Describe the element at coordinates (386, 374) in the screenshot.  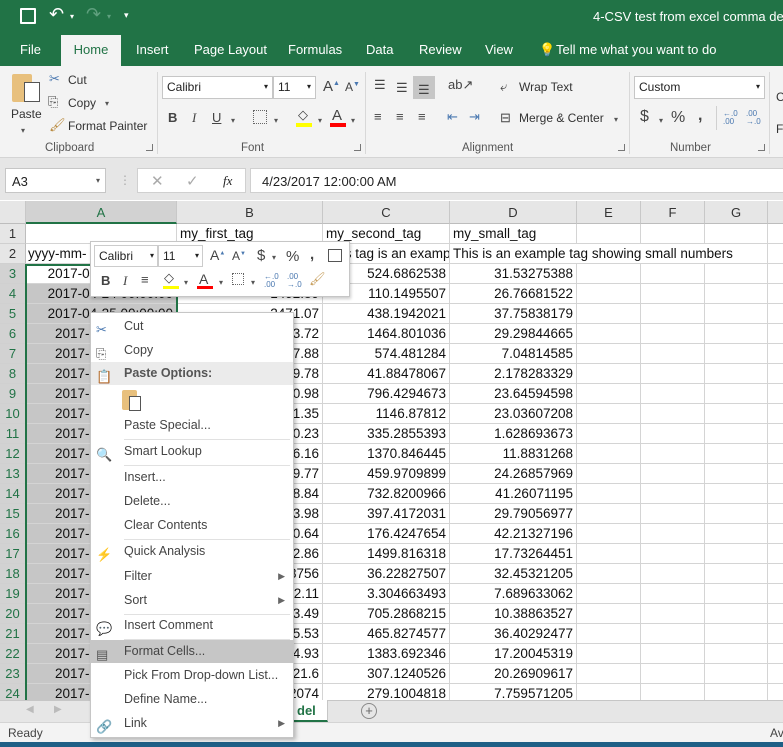
I see `cell-c8: 41.88478067` at that location.